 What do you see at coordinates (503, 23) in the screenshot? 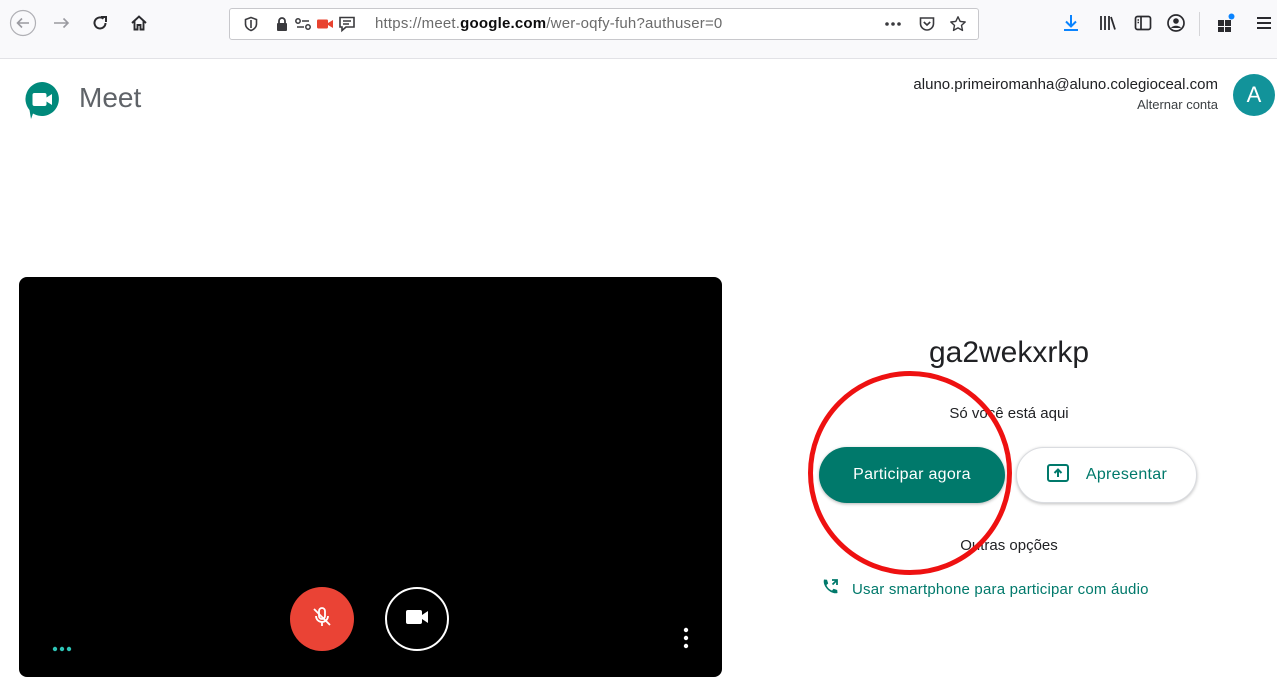
I see `url-domain: google.com` at bounding box center [503, 23].